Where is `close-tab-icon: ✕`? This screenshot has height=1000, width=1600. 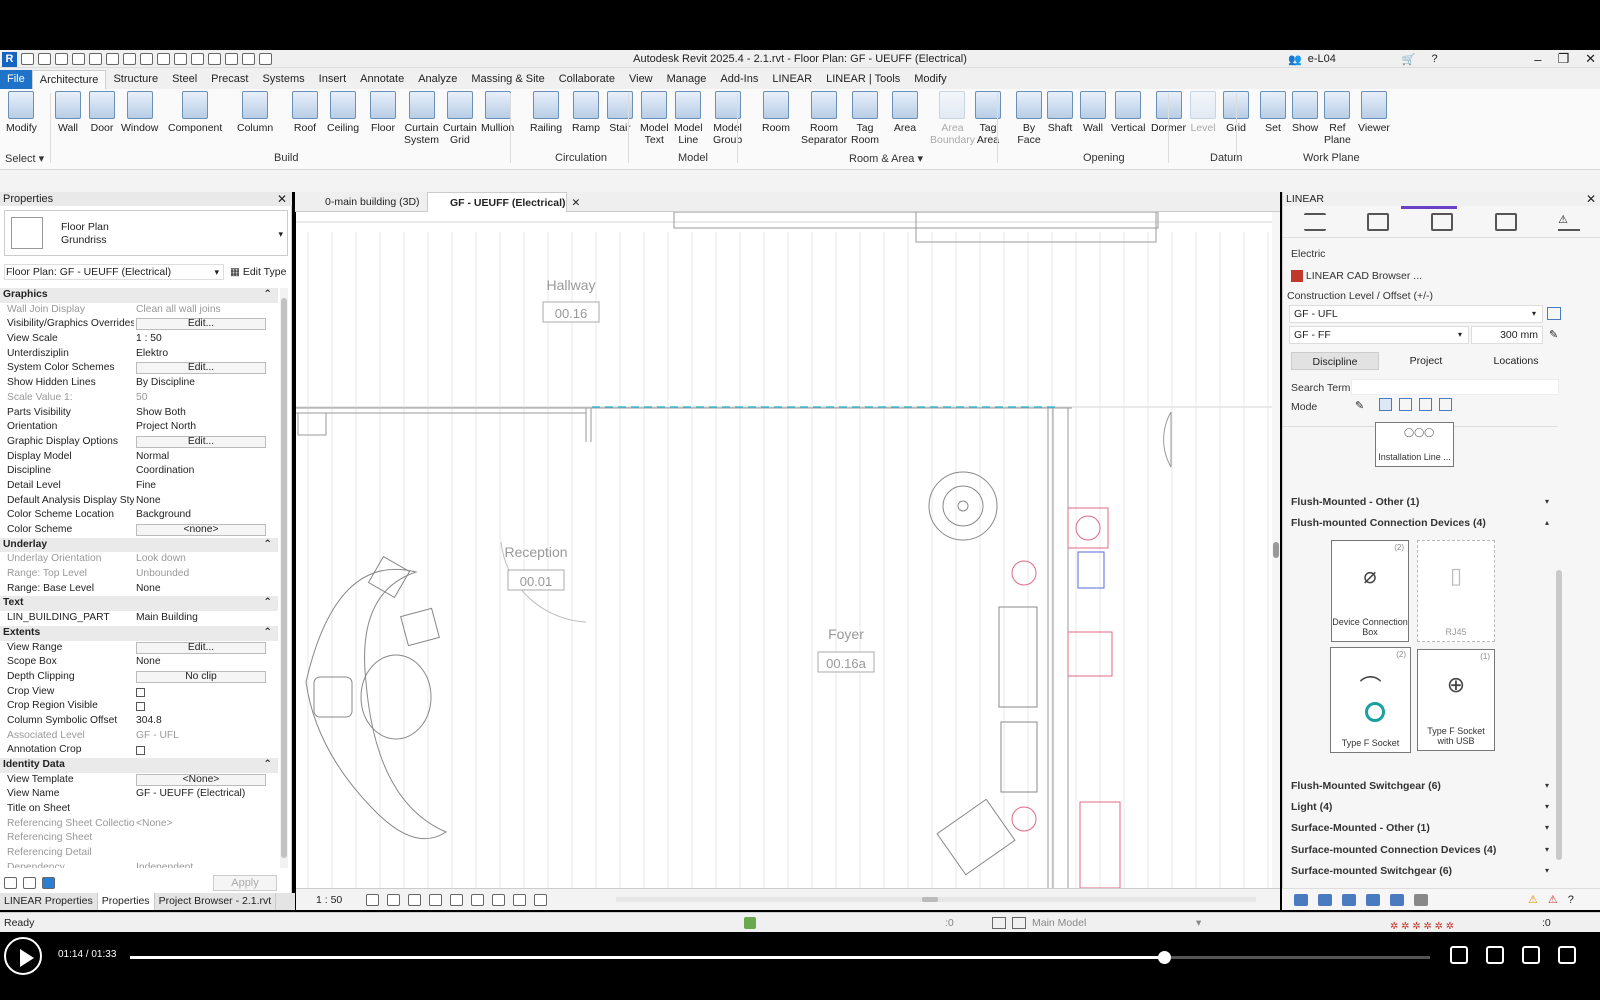
close-tab-icon: ✕ is located at coordinates (576, 203).